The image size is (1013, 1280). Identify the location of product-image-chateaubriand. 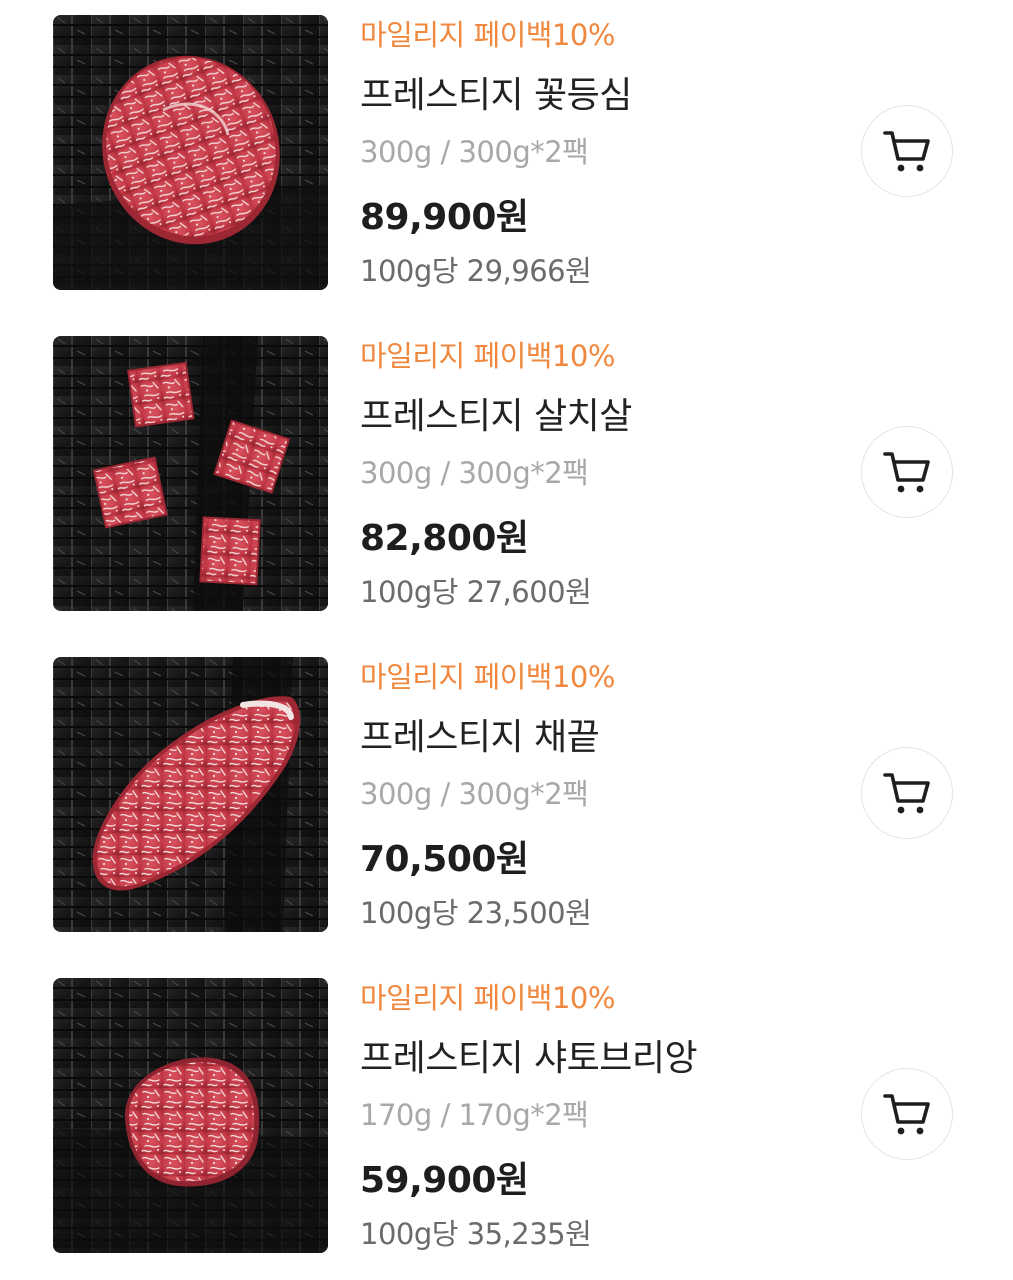
(190, 1115).